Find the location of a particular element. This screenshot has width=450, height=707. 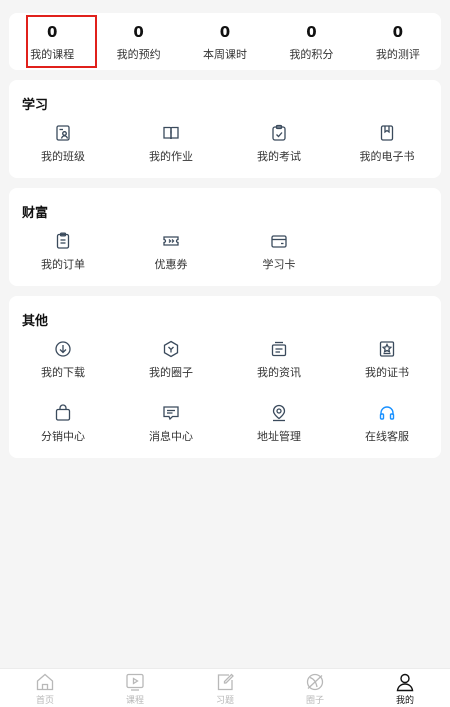

stat-my-appointments: 0 我的预约 is located at coordinates (138, 41).